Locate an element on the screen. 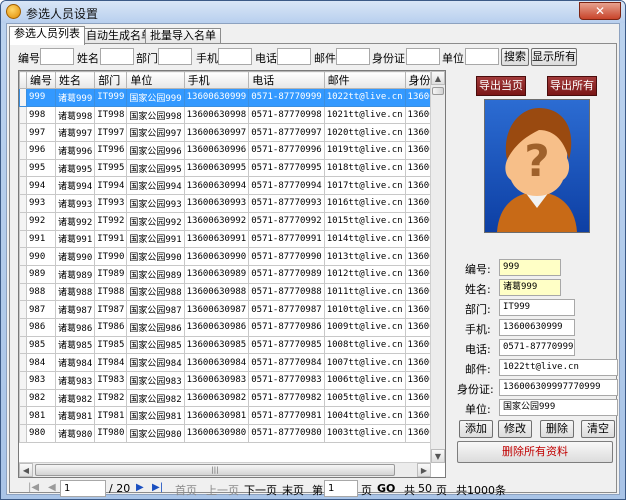 The width and height of the screenshot is (626, 500). cell-id: 985 is located at coordinates (41, 345).